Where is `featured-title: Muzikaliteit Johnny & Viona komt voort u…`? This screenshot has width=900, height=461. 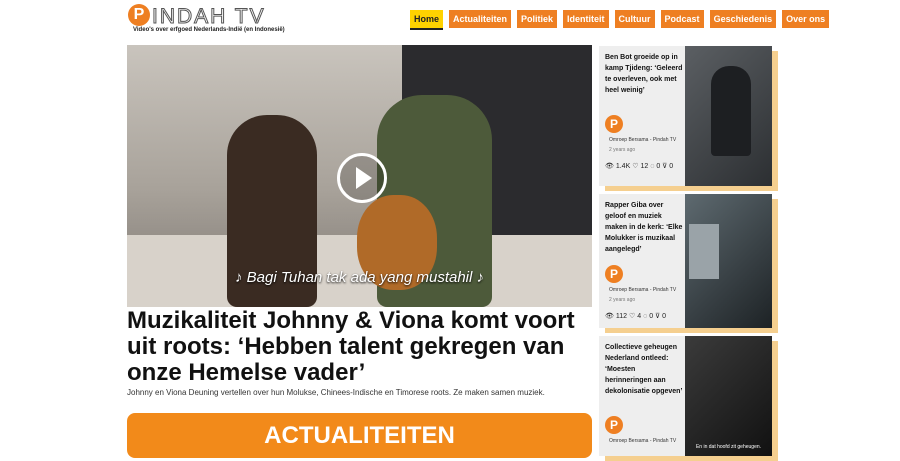
featured-title: Muzikaliteit Johnny & Viona komt voort u… is located at coordinates (362, 347).